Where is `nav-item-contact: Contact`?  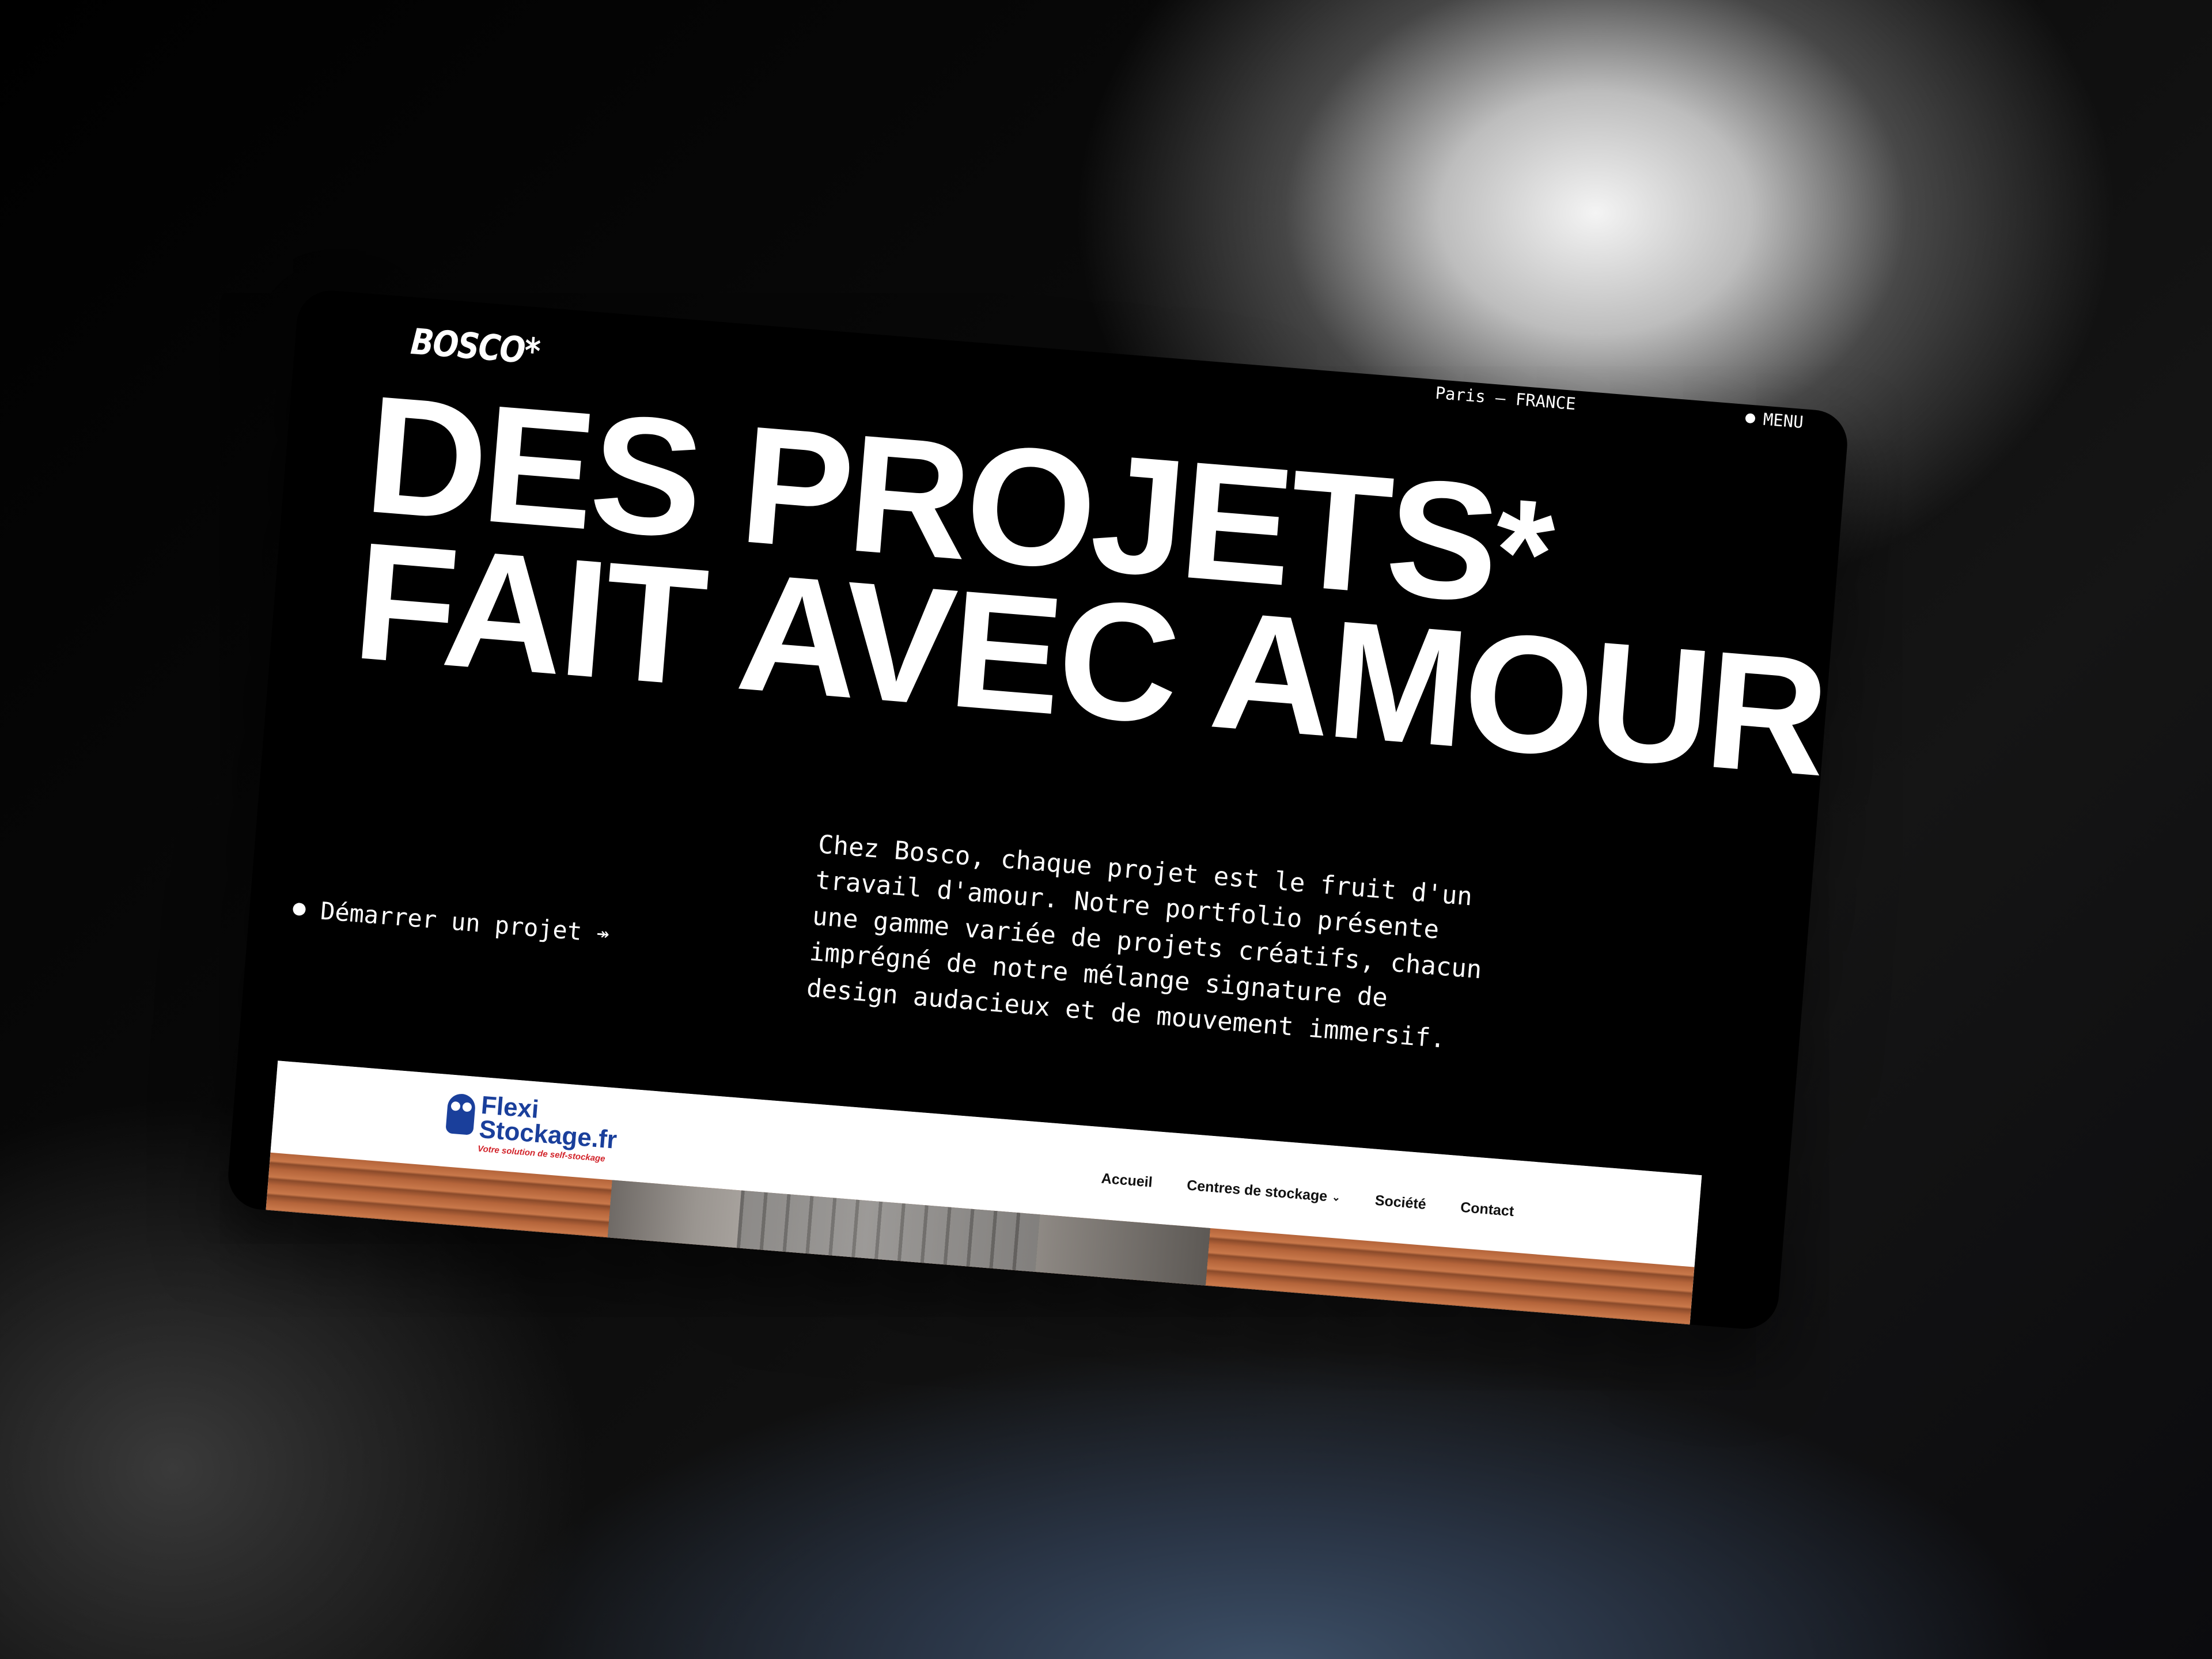 nav-item-contact: Contact is located at coordinates (1487, 1209).